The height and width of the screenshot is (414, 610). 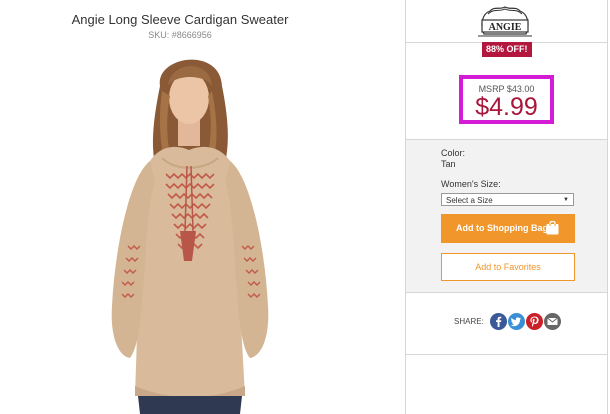 I want to click on price-highlight: MSRP $43.00 $4.99, so click(x=506, y=99).